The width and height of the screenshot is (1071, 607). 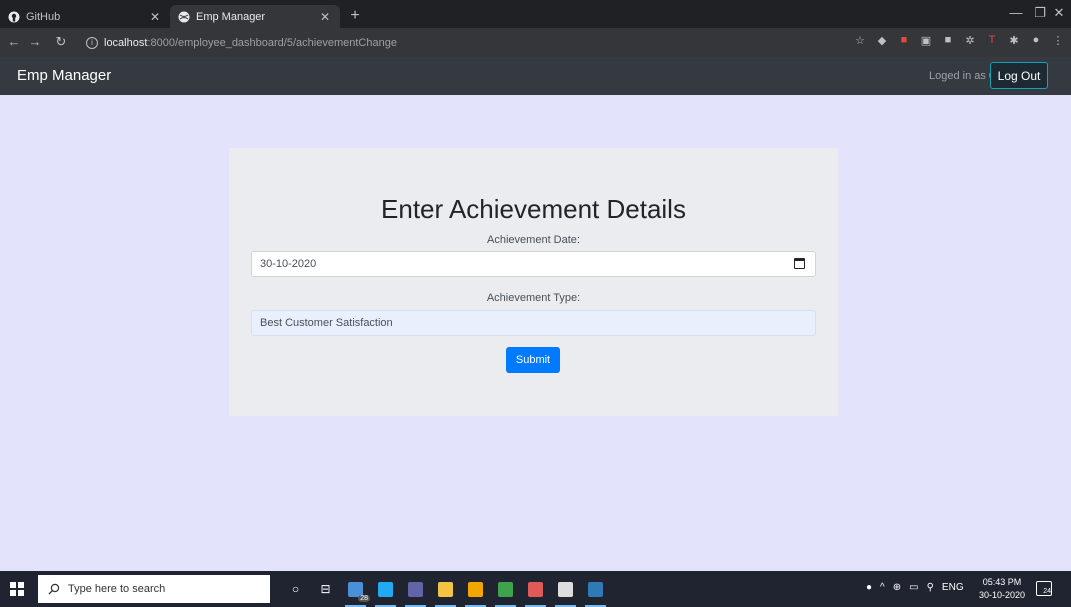 I want to click on back-icon: ←, so click(x=14, y=41).